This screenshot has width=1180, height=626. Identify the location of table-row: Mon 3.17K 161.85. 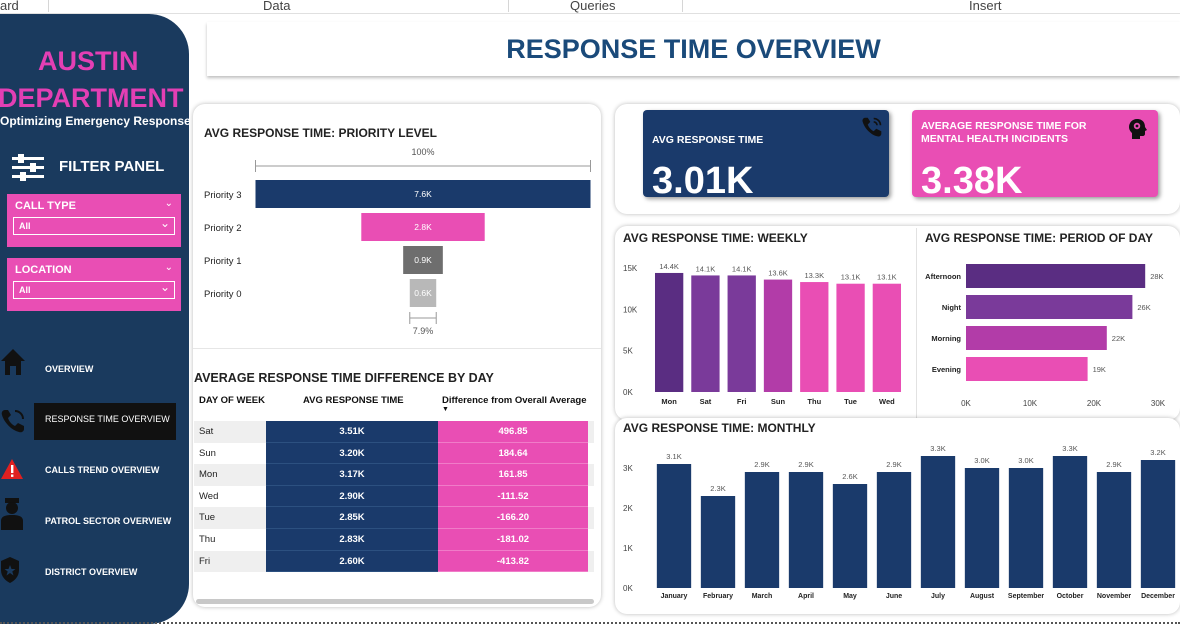
(394, 475).